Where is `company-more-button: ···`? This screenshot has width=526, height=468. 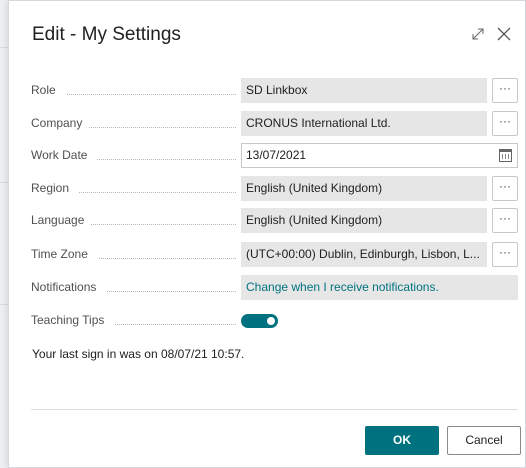 company-more-button: ··· is located at coordinates (505, 123).